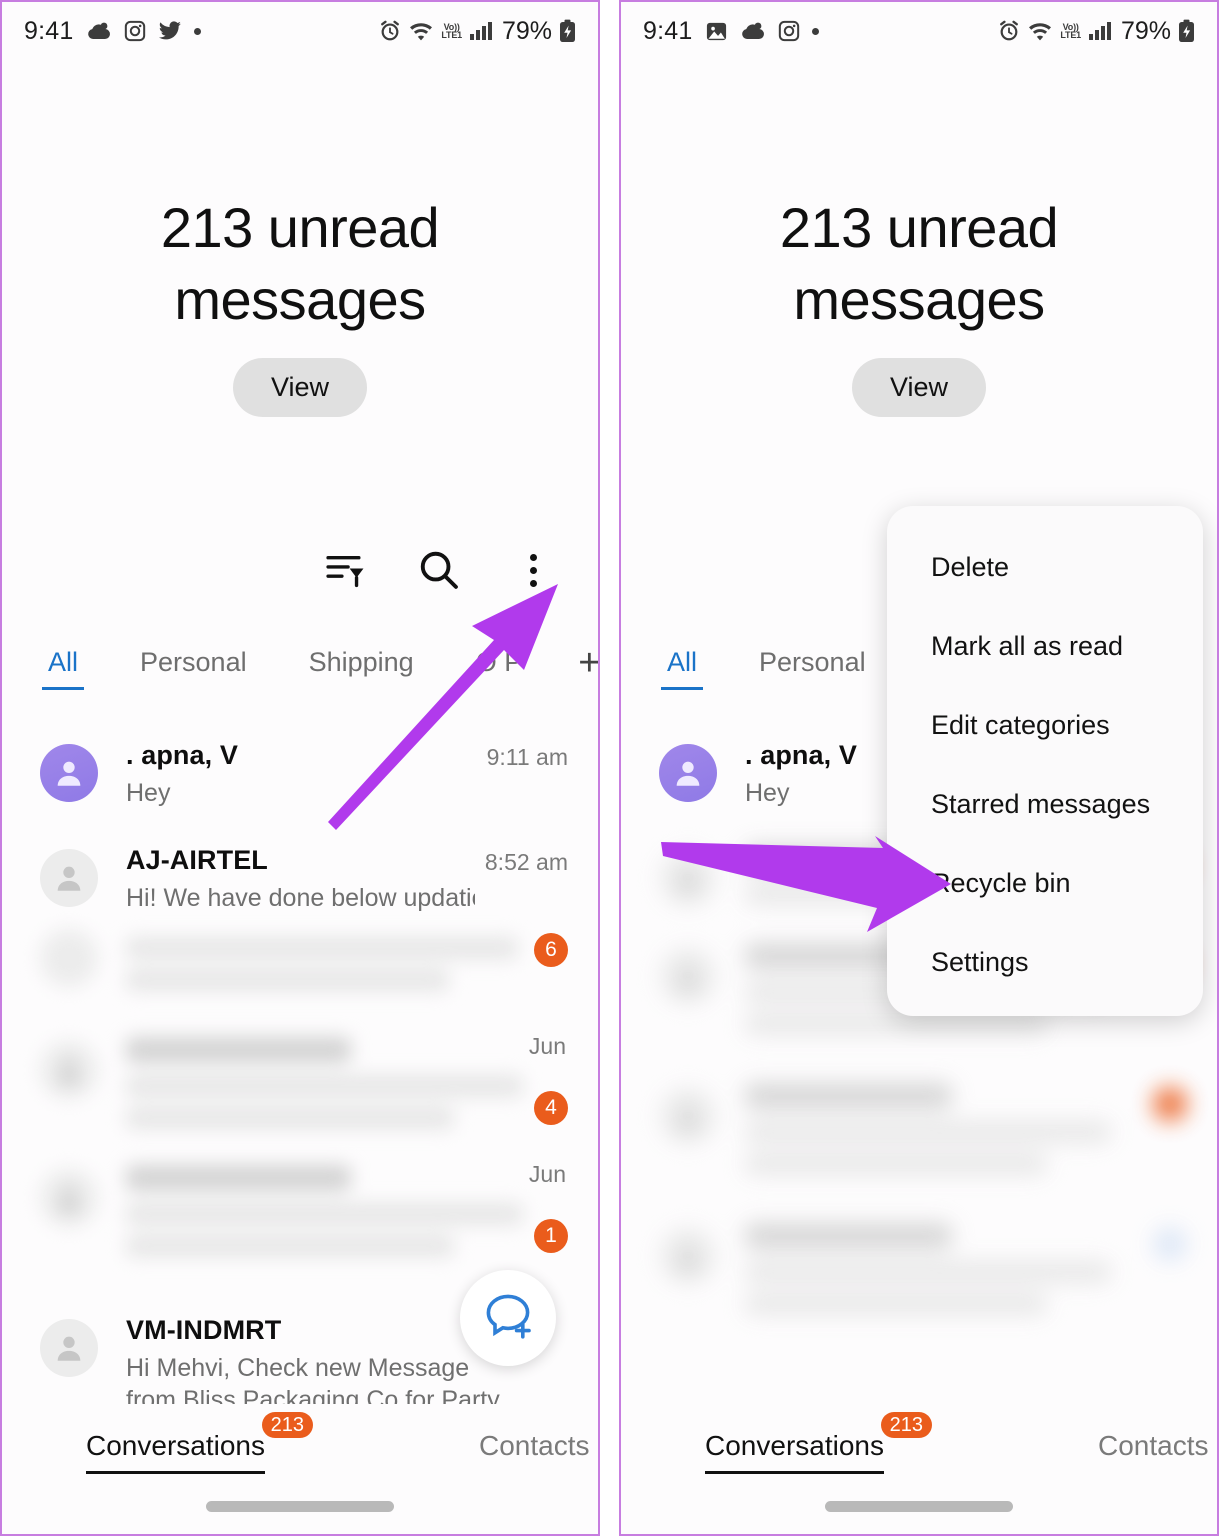  I want to click on list-item-time: 8:52 am, so click(526, 862).